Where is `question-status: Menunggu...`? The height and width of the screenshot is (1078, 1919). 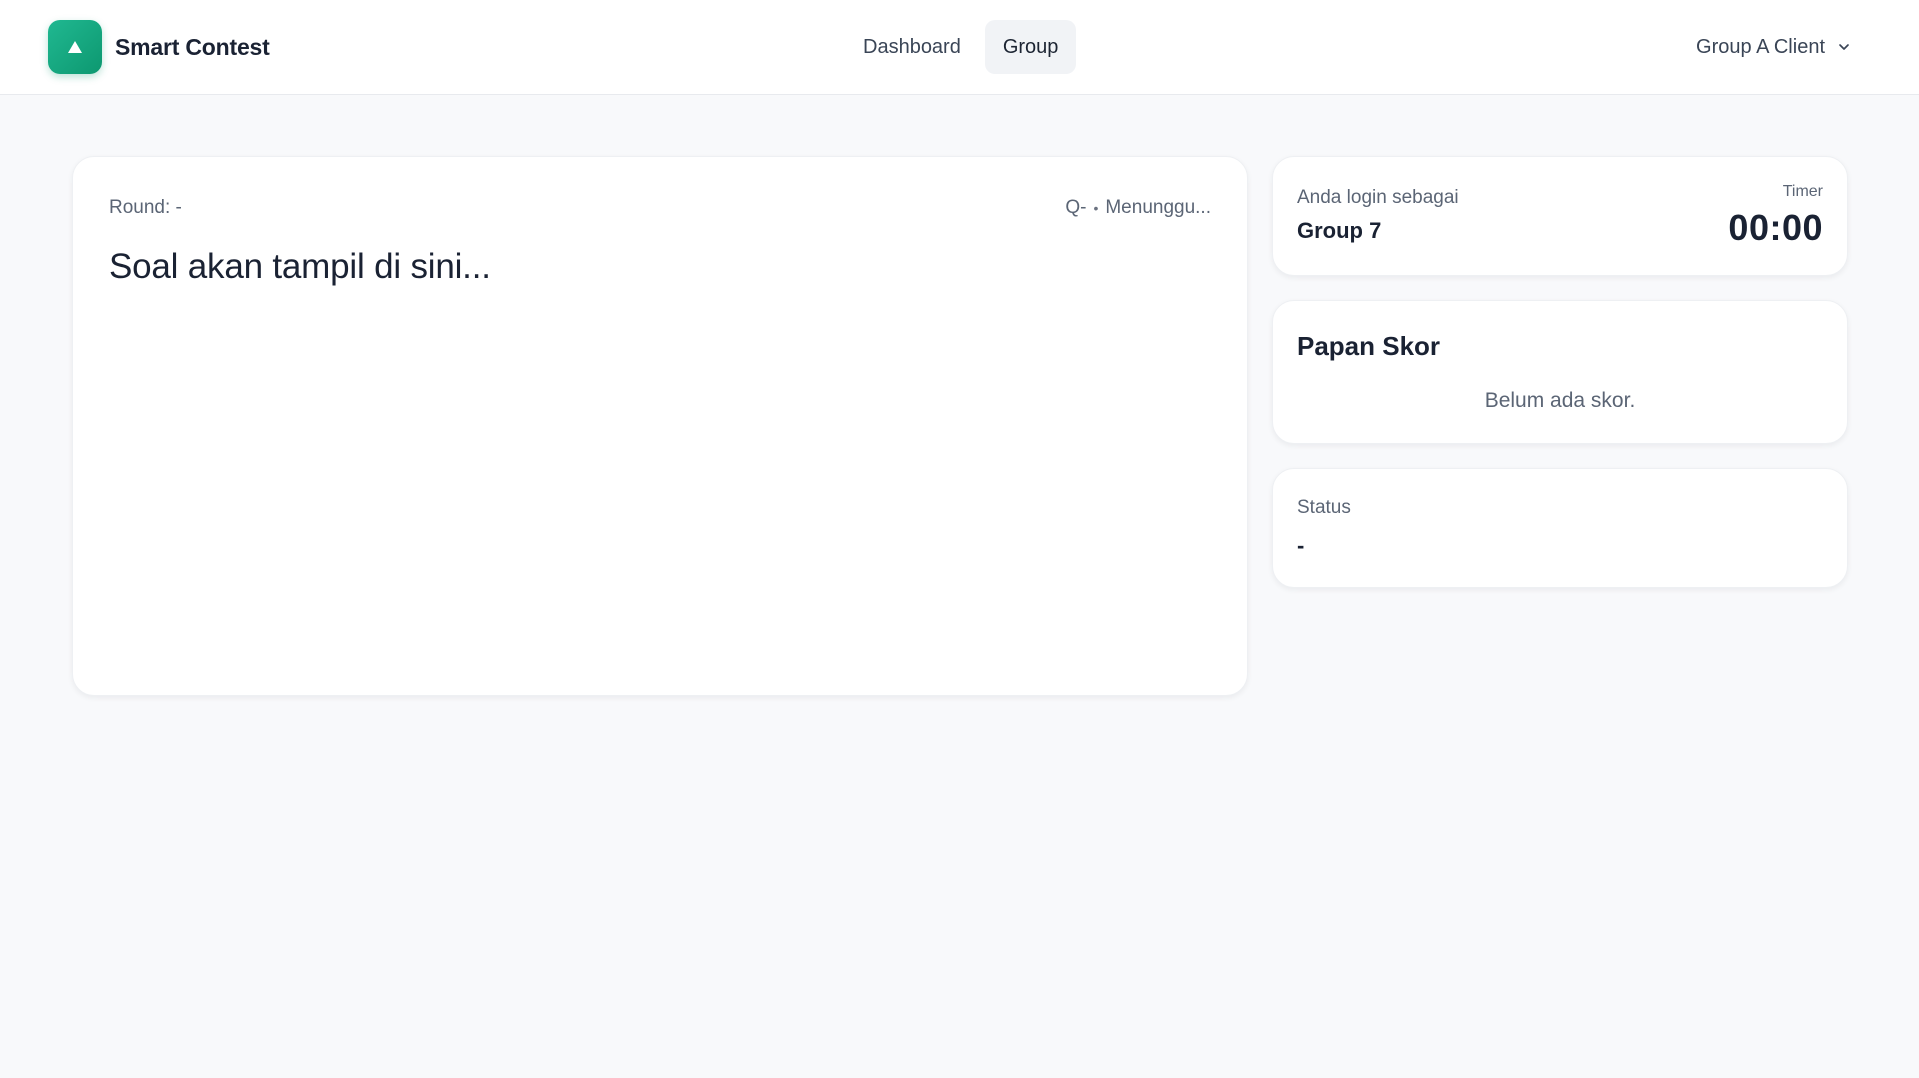 question-status: Menunggu... is located at coordinates (1158, 207).